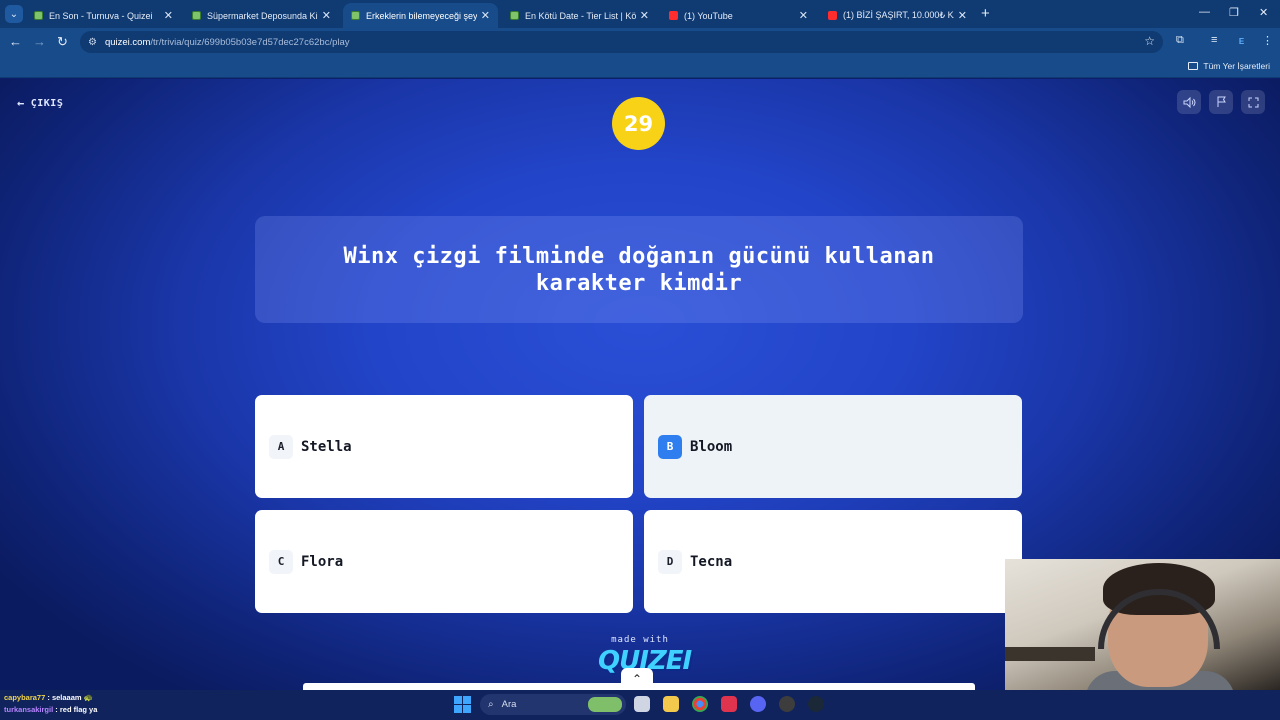  Describe the element at coordinates (637, 679) in the screenshot. I see `show-hidden-icons-chevron-icon: ⌃` at that location.